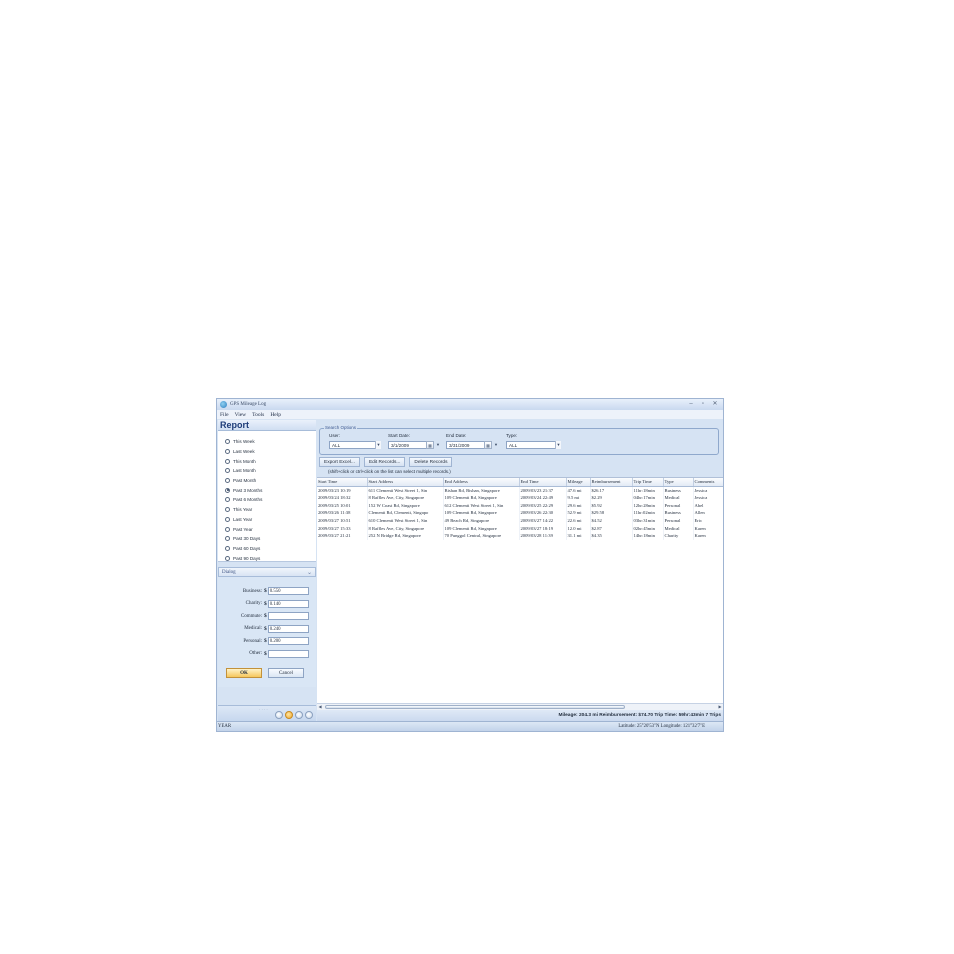 The image size is (954, 954). Describe the element at coordinates (341, 427) in the screenshot. I see `search-options-legend: Search Options` at that location.